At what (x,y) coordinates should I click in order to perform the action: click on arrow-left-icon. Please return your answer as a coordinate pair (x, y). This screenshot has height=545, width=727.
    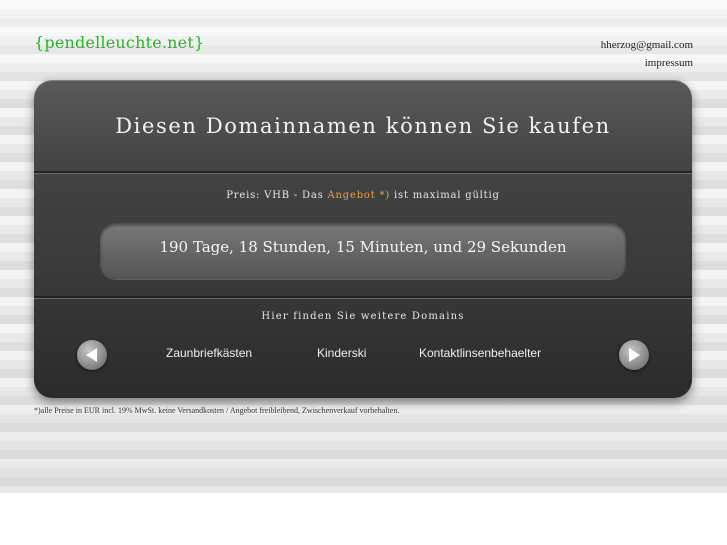
    Looking at the image, I should click on (91, 355).